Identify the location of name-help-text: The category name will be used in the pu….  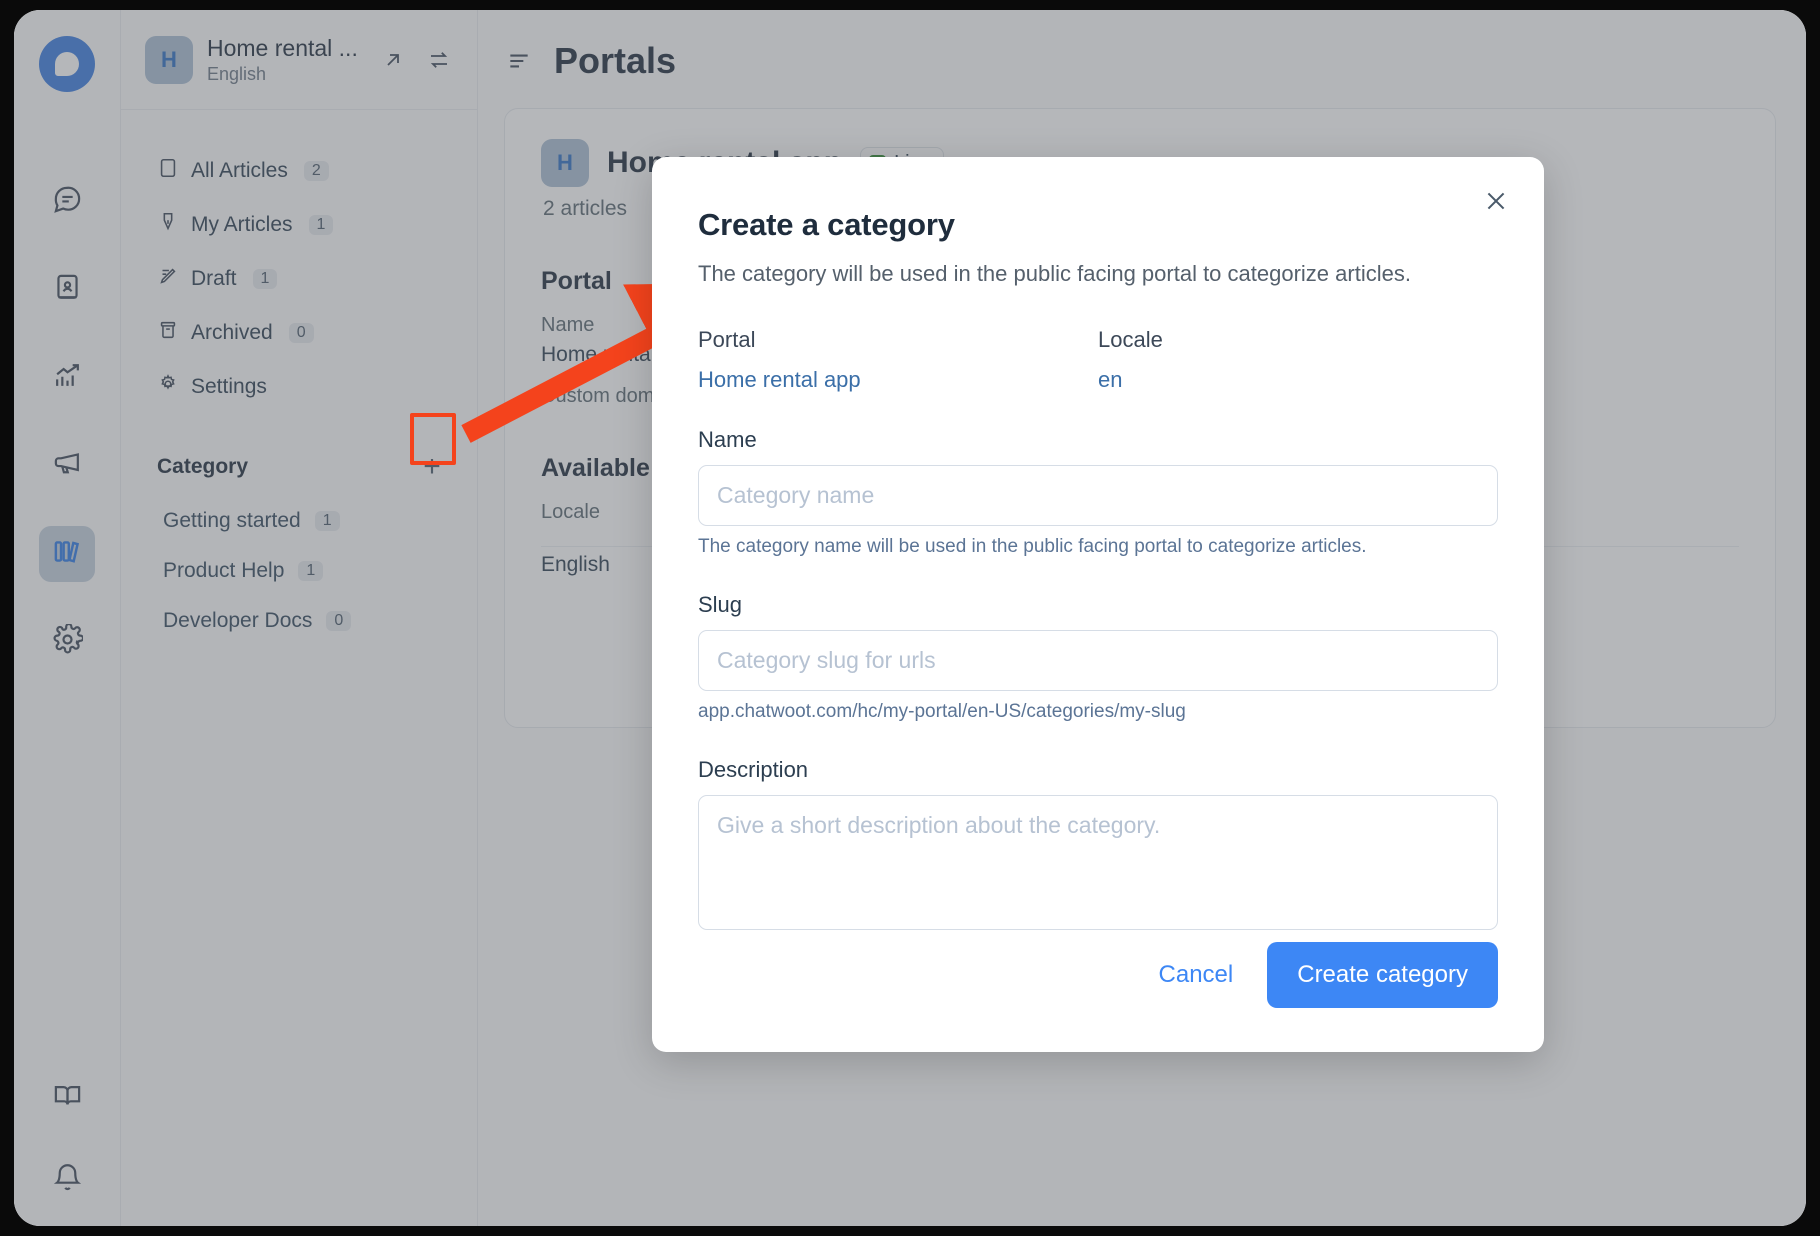
(1032, 546).